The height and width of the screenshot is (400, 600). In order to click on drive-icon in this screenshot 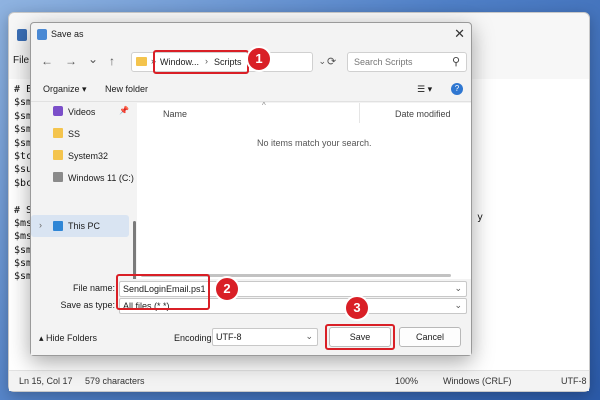, I will do `click(58, 177)`.